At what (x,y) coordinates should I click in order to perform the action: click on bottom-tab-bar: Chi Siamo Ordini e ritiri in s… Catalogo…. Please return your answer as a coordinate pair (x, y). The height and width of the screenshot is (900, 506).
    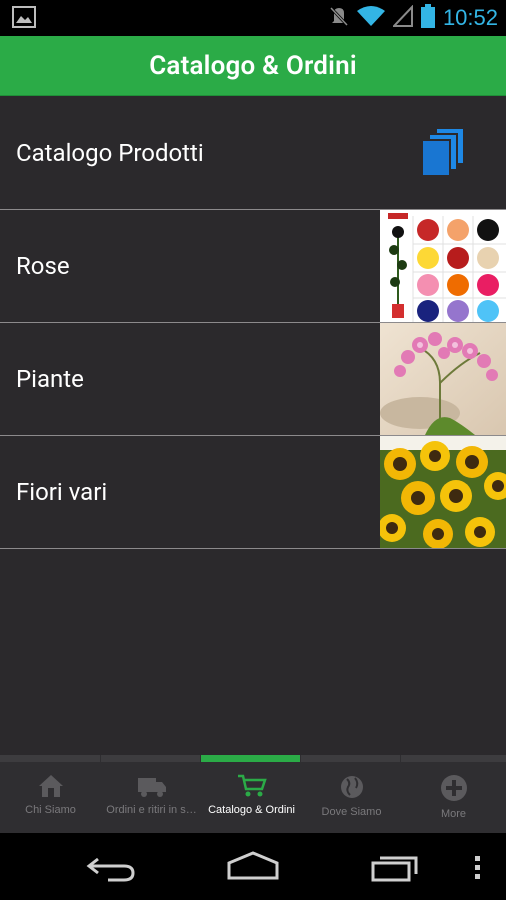
    Looking at the image, I should click on (253, 794).